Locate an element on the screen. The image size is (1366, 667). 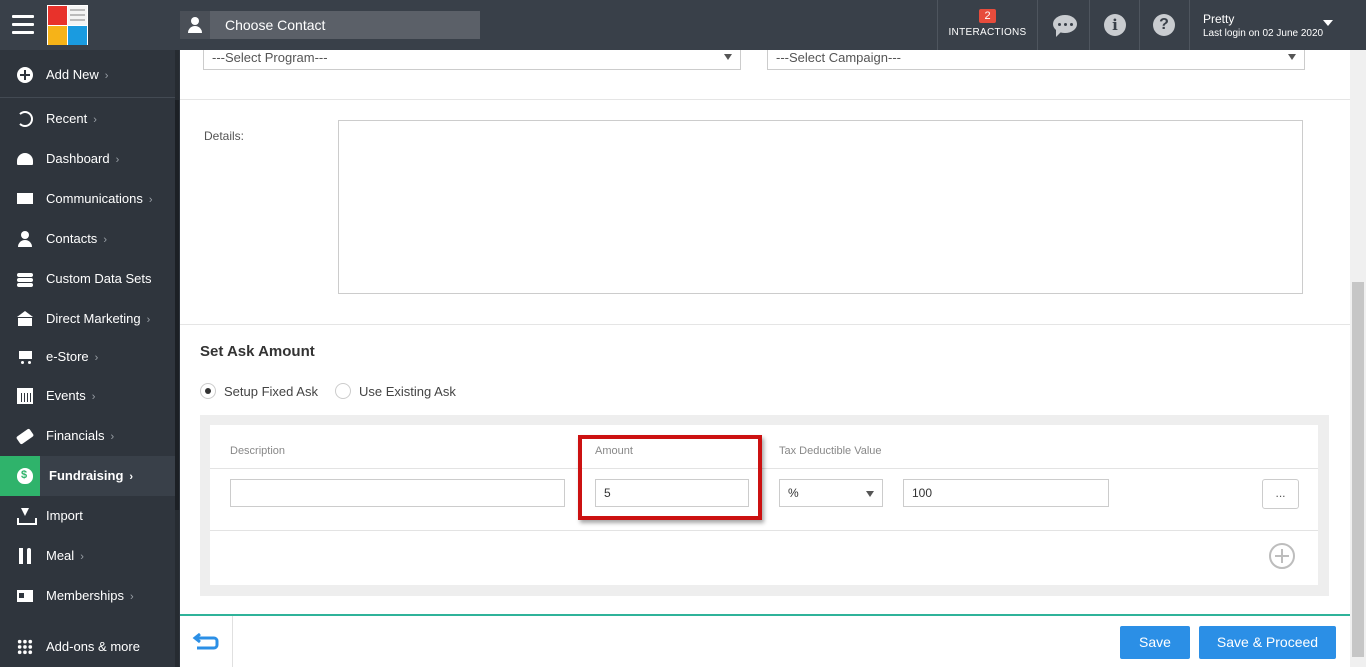
menu-icon is located at coordinates (23, 25).